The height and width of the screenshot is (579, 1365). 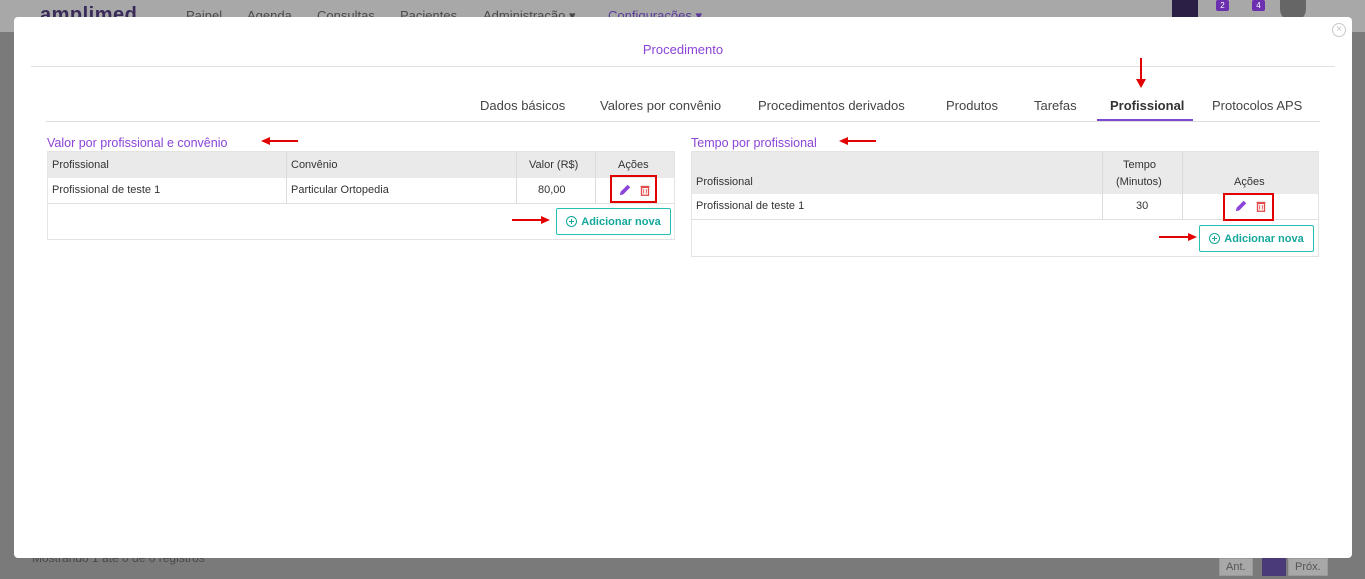 I want to click on add-tempo-button: Adicionar nova, so click(x=1256, y=238).